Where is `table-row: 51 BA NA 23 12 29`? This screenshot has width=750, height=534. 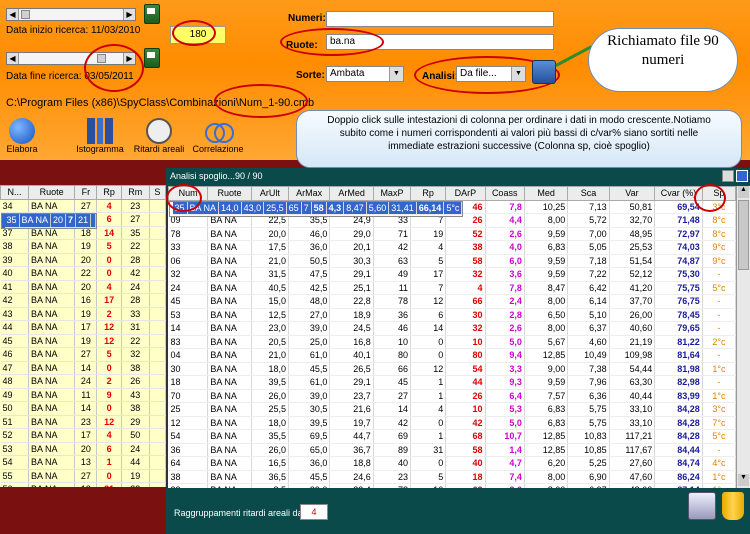 table-row: 51 BA NA 23 12 29 is located at coordinates (83, 422).